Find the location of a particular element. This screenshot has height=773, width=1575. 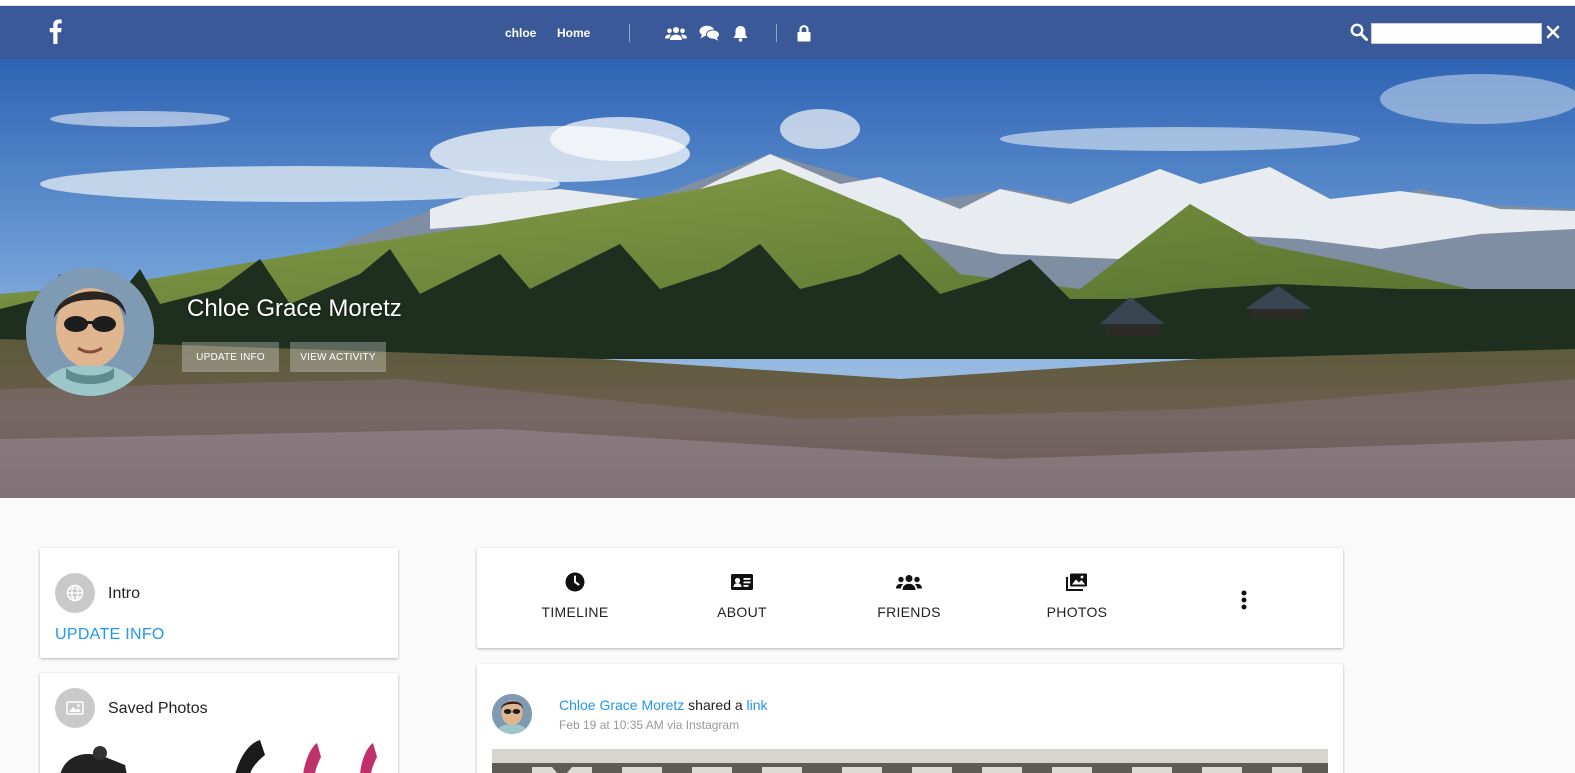

tab-about: ABOUT is located at coordinates (742, 598).